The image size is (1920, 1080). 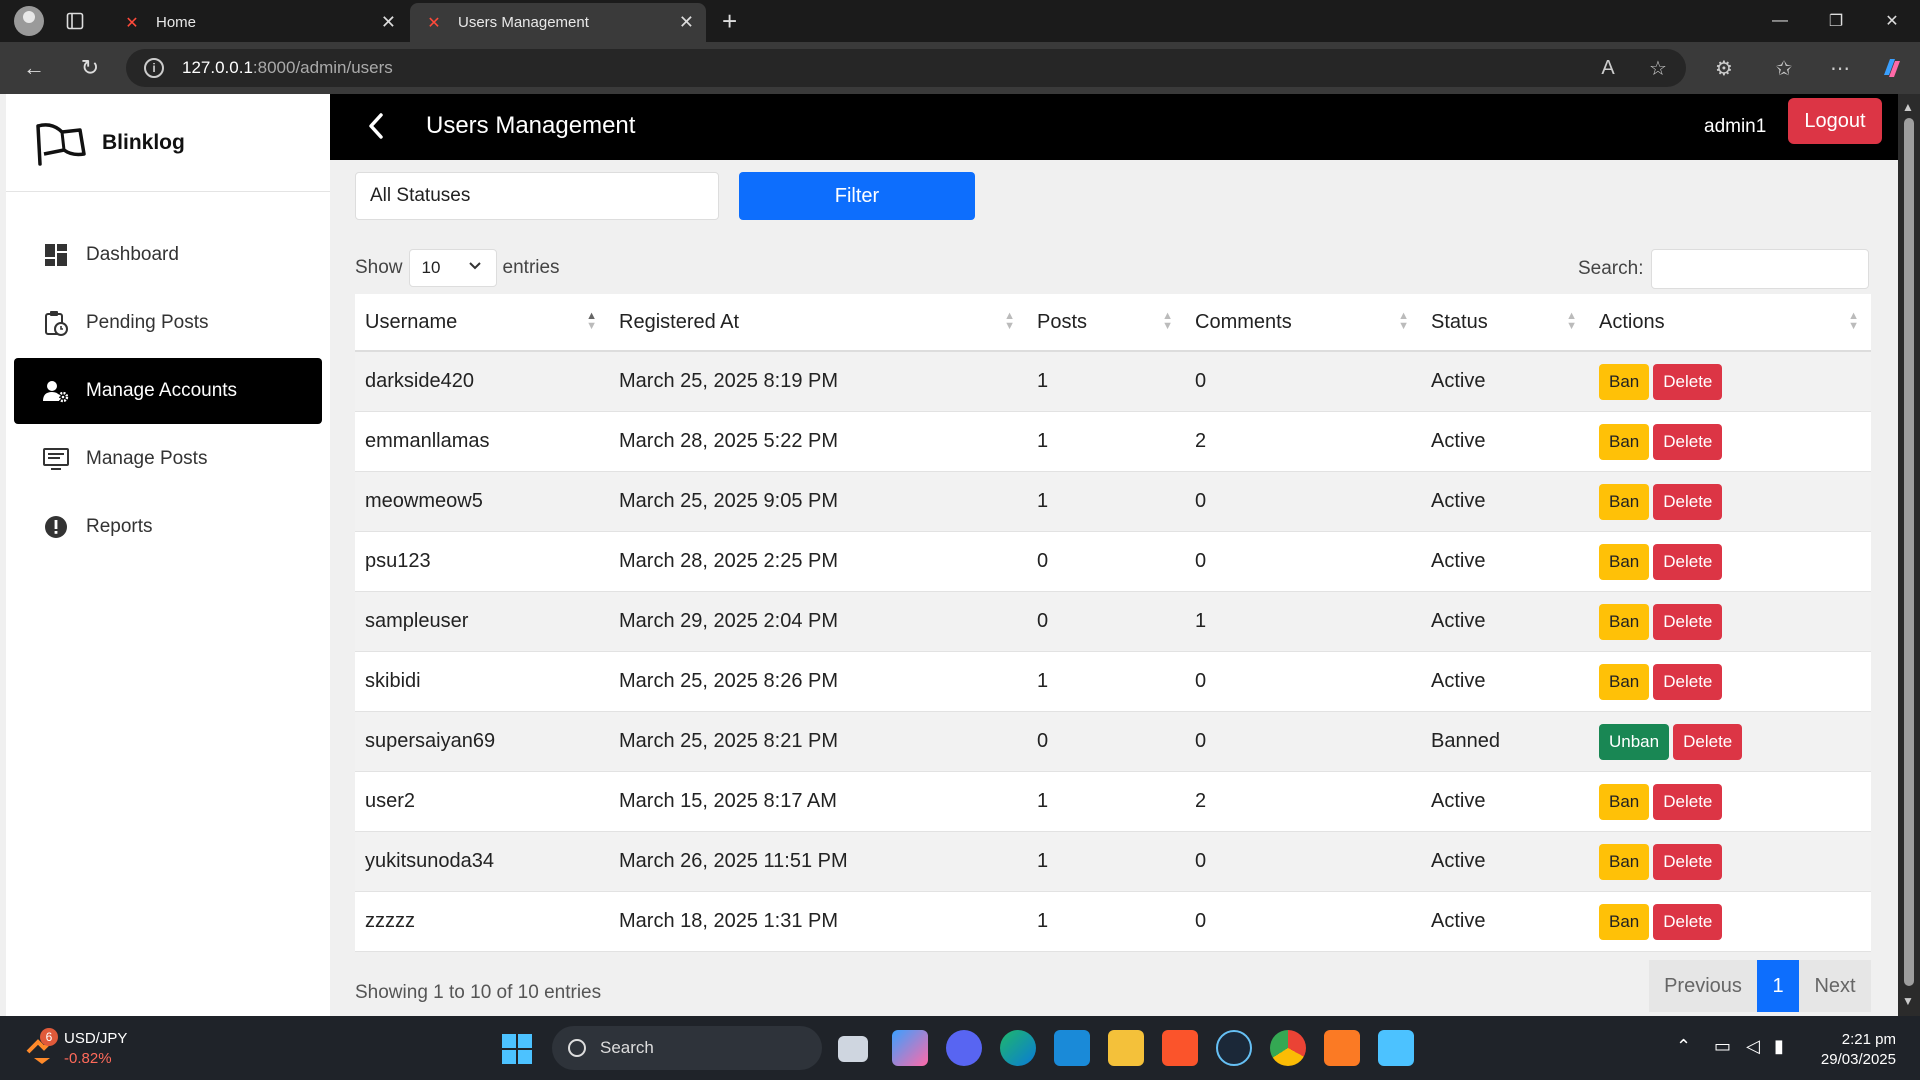 I want to click on registered-at-cell: March 25, 2025 8:26 PM, so click(x=729, y=681).